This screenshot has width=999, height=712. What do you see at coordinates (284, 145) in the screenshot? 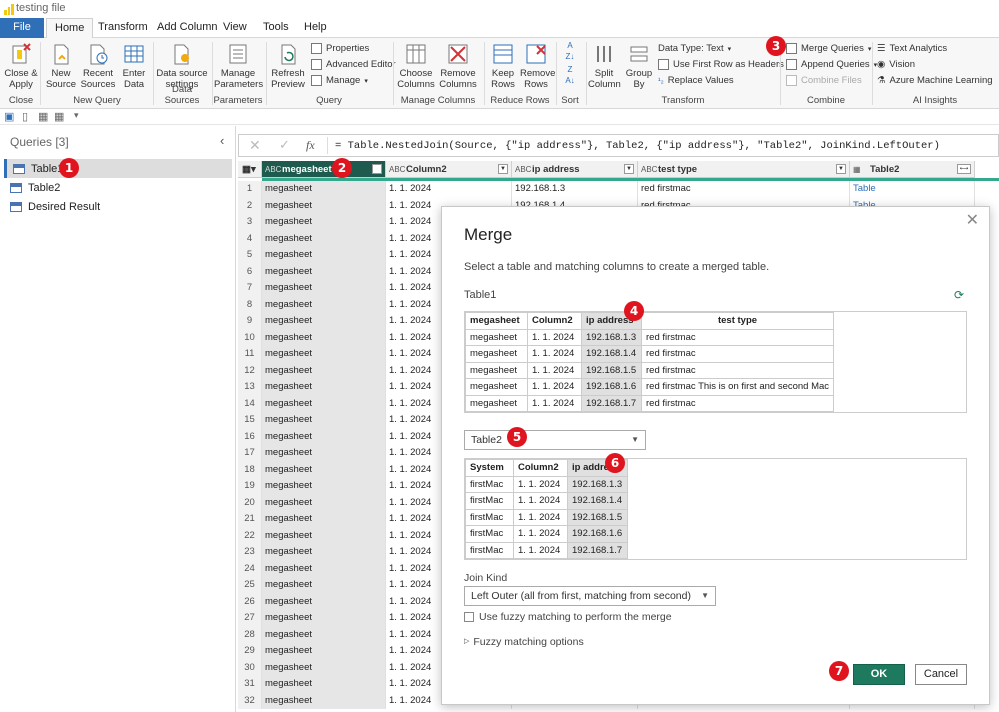
I see `confirm-formula-icon: ✓` at bounding box center [284, 145].